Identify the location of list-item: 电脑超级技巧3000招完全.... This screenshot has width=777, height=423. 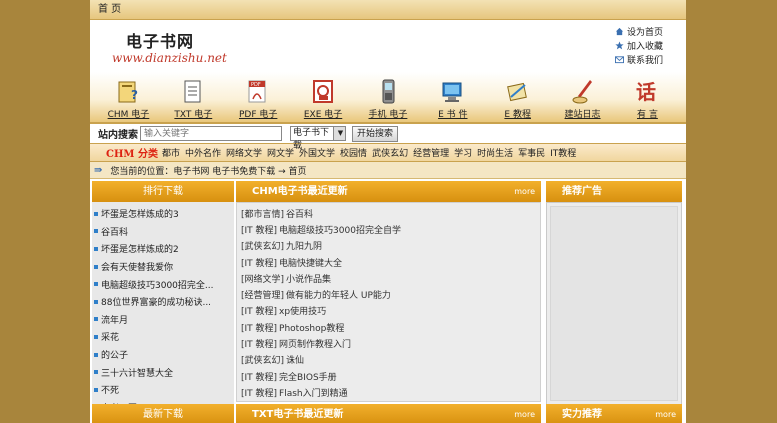
(163, 284).